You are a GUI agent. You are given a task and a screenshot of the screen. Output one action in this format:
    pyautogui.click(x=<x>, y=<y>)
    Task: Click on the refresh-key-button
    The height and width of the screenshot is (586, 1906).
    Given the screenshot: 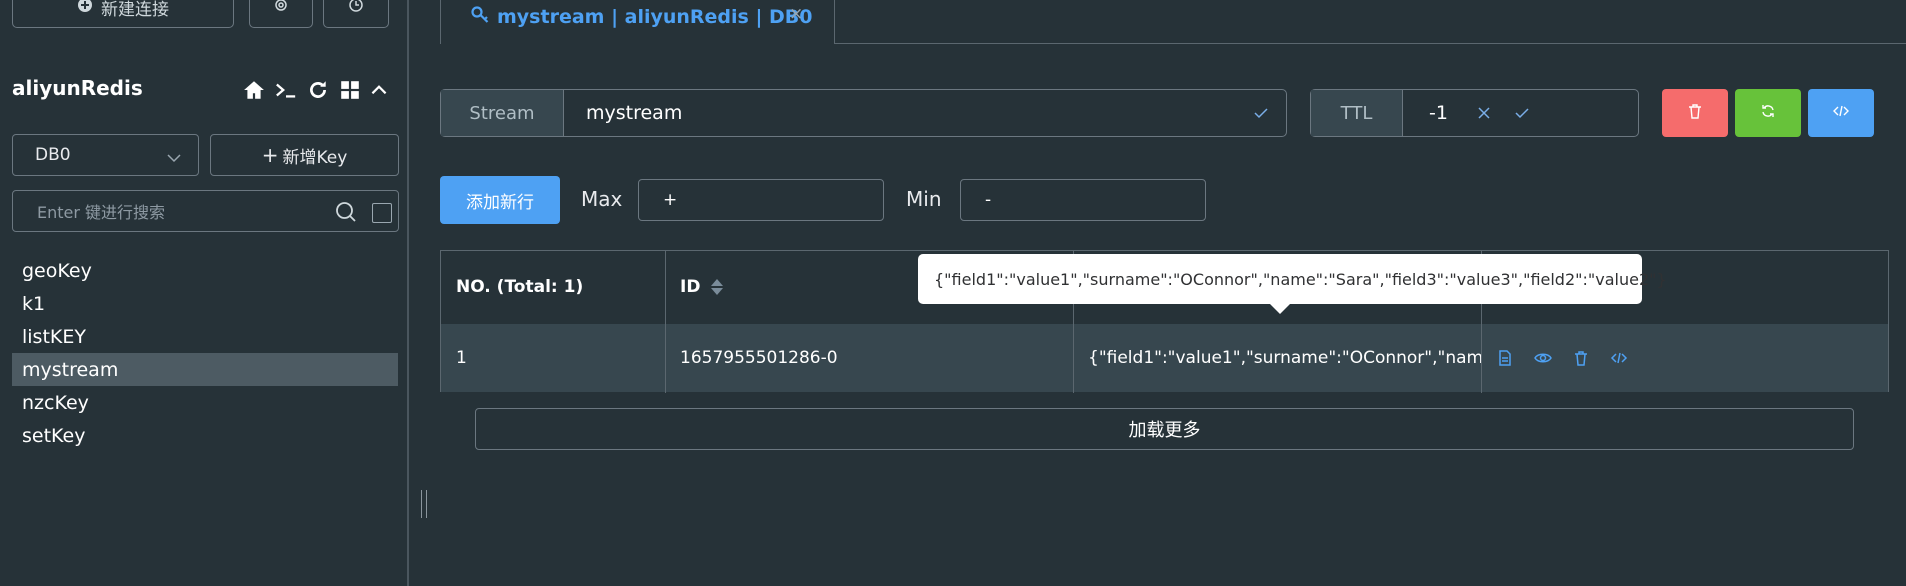 What is the action you would take?
    pyautogui.click(x=1768, y=113)
    